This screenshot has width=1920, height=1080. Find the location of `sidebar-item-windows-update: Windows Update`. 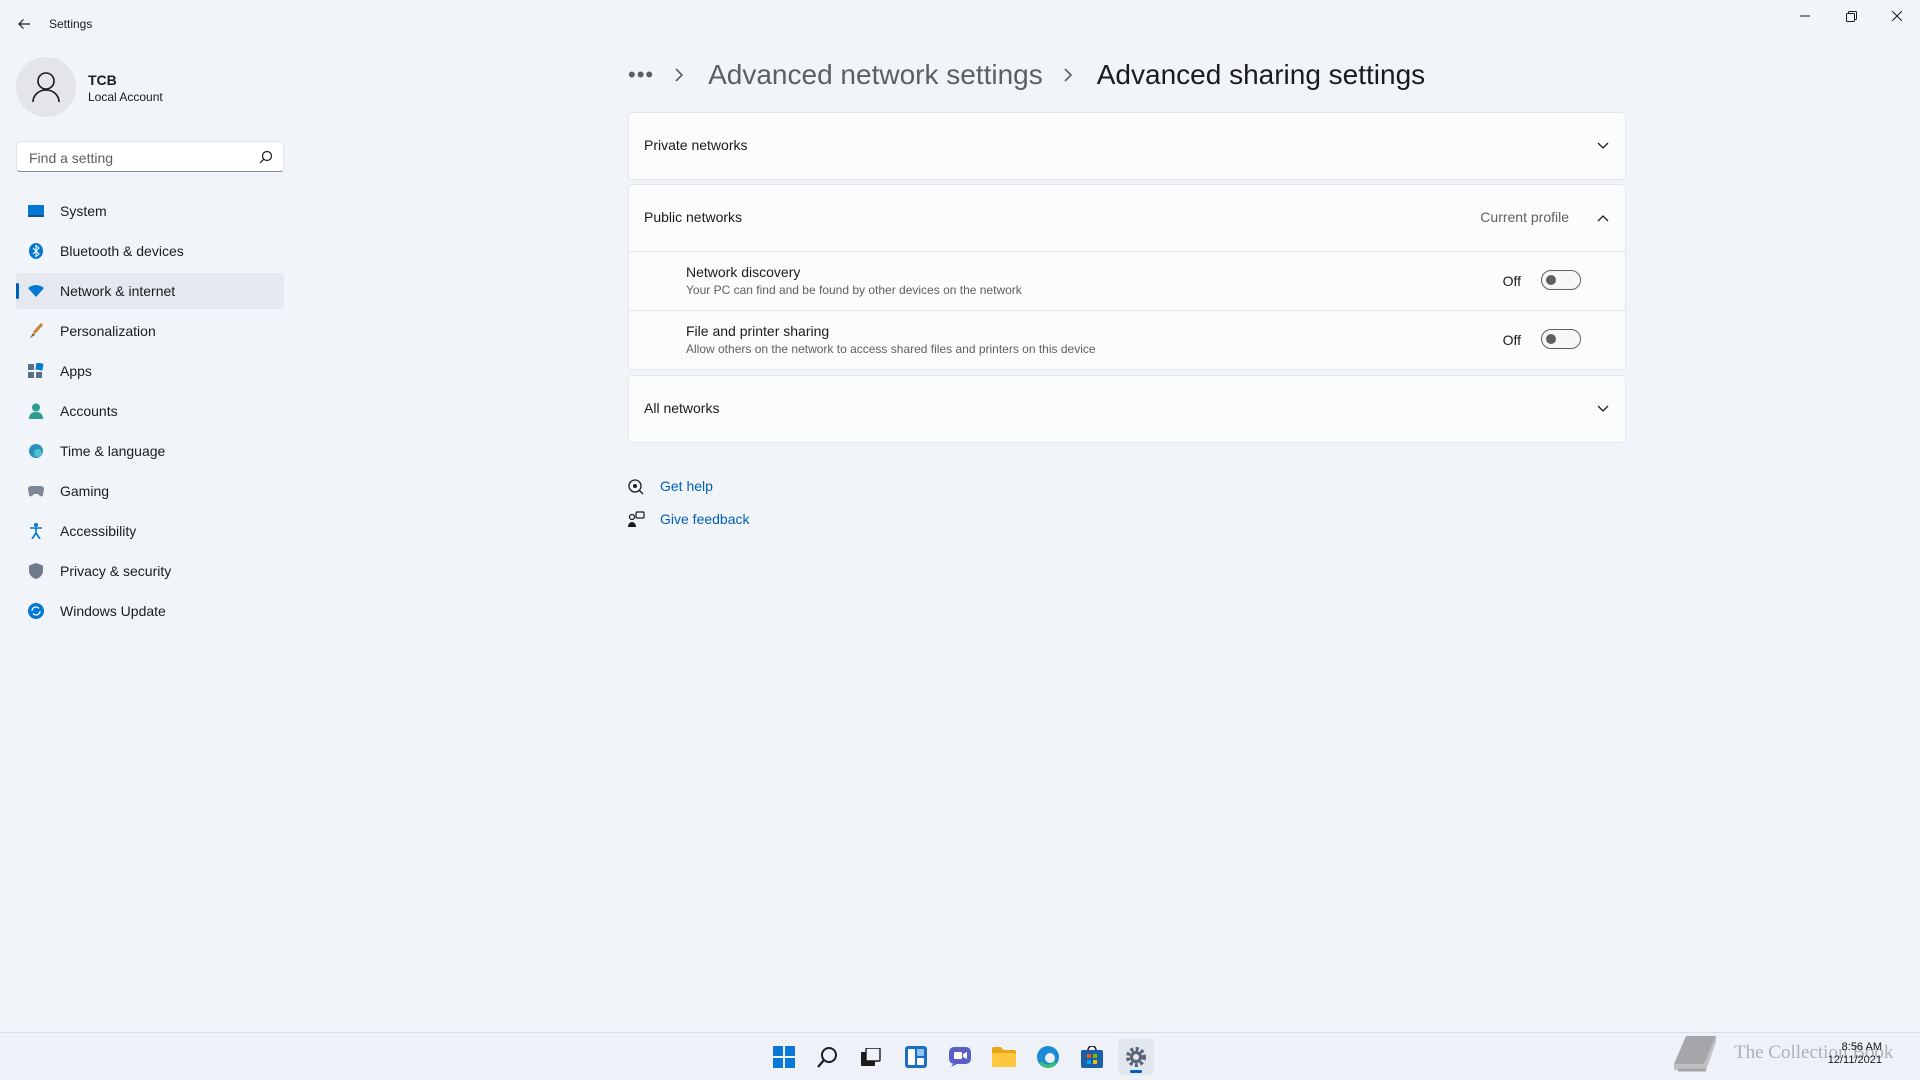

sidebar-item-windows-update: Windows Update is located at coordinates (150, 611).